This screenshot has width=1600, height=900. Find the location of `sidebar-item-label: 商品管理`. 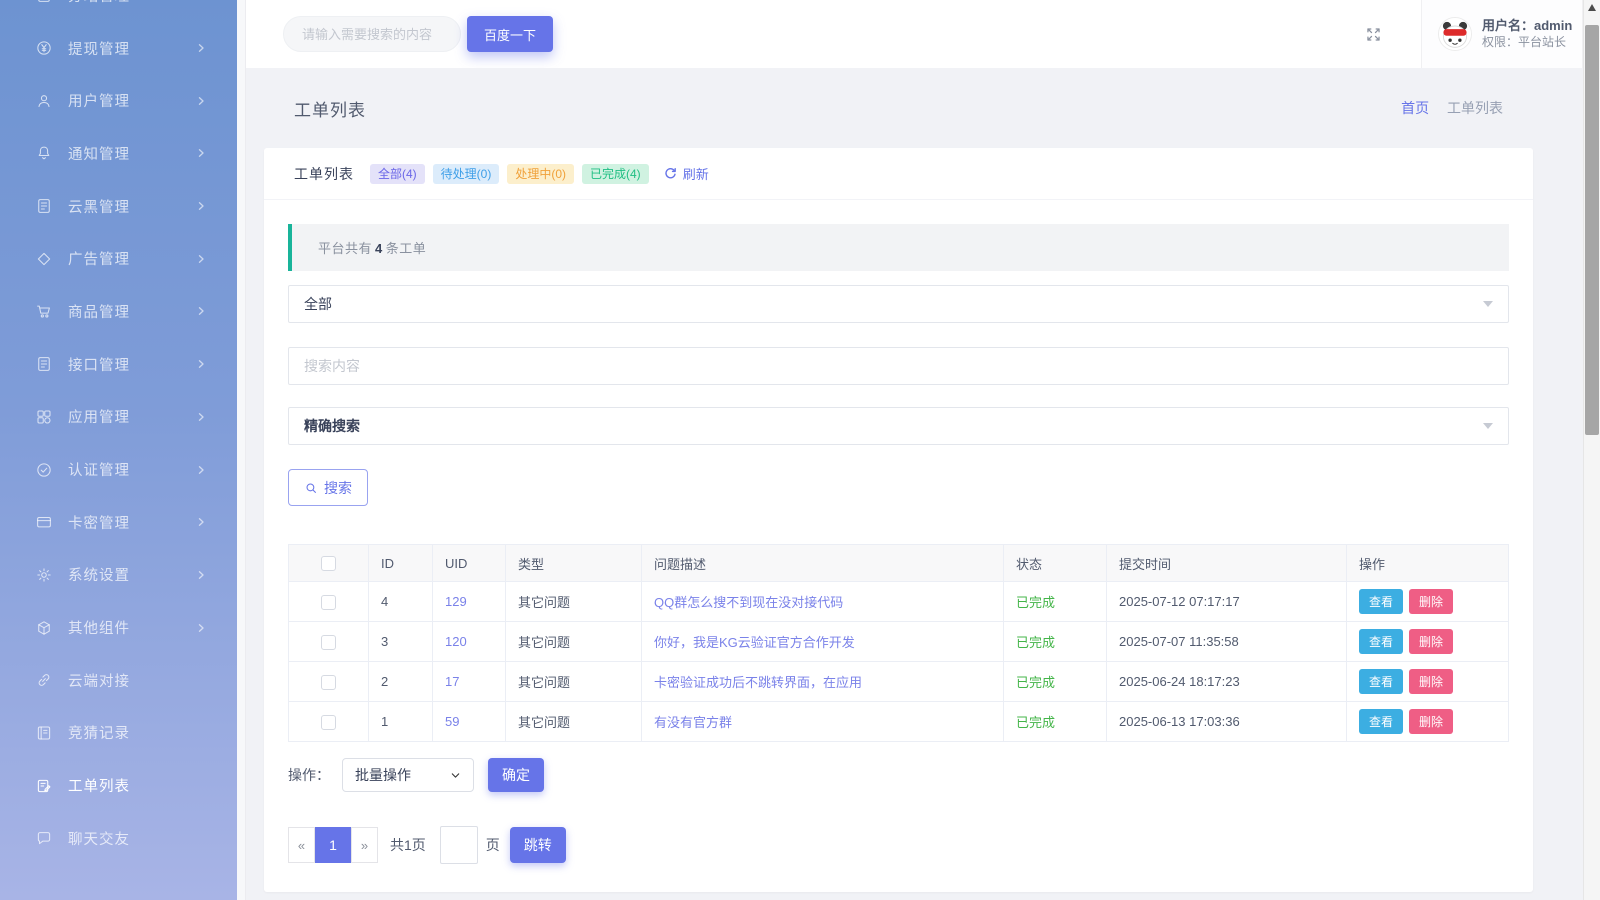

sidebar-item-label: 商品管理 is located at coordinates (99, 312).